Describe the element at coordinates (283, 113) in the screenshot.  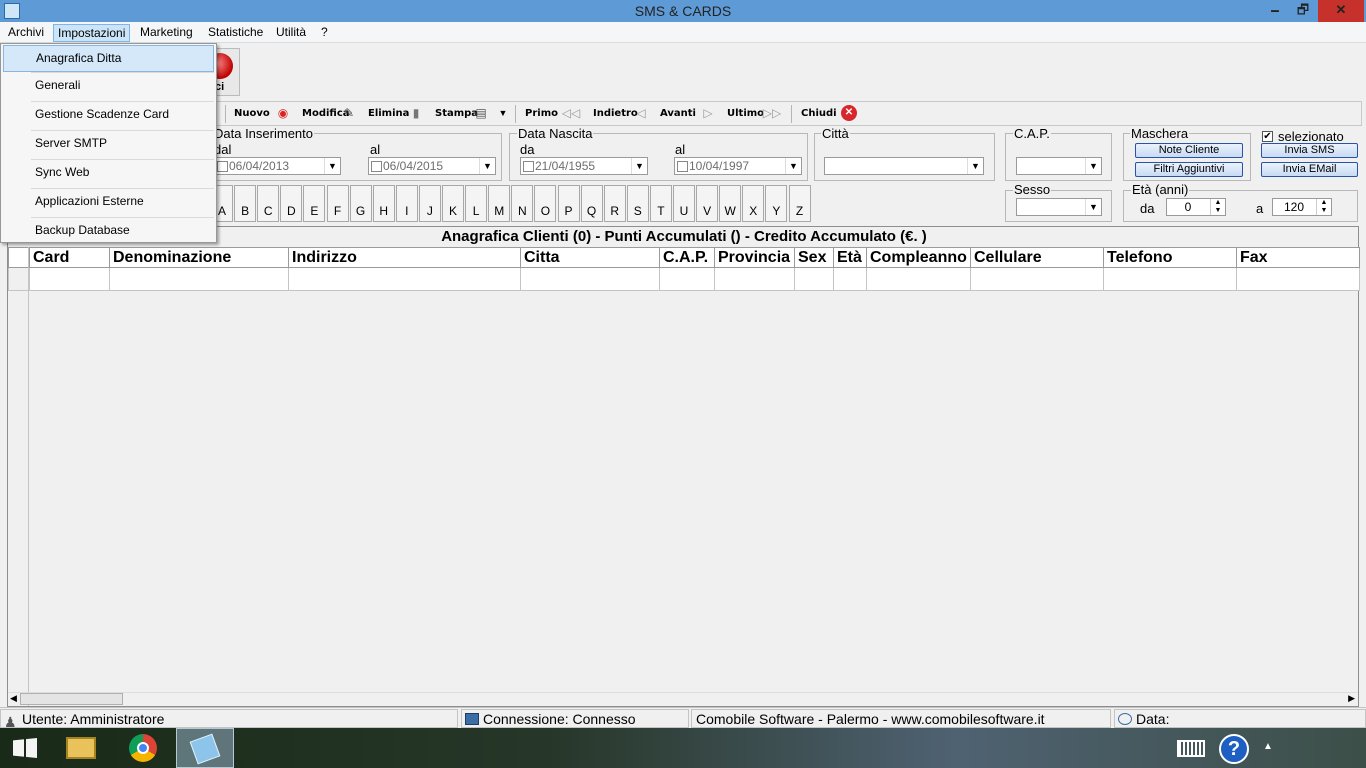
I see `new-record-icon: ◉` at that location.